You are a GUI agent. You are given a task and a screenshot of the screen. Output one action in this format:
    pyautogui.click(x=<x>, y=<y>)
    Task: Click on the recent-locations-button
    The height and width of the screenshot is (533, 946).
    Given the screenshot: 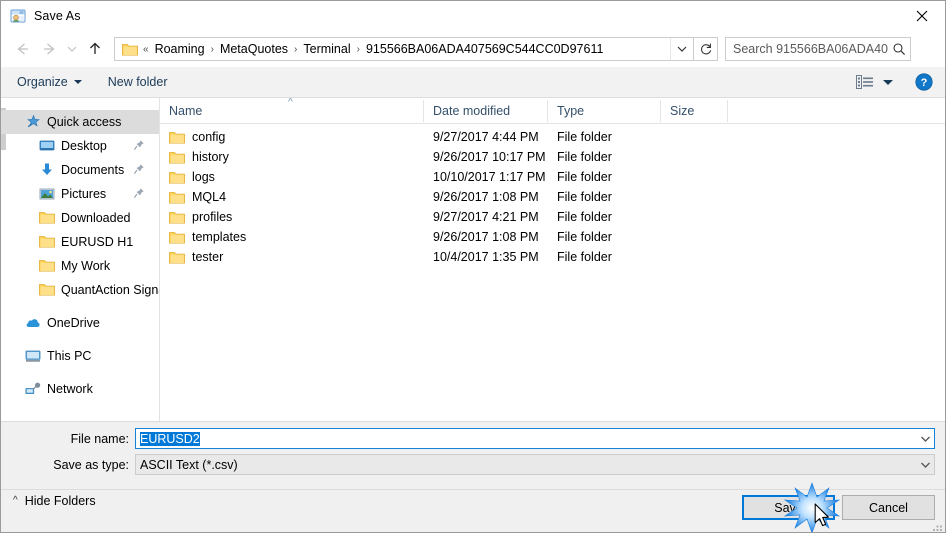 What is the action you would take?
    pyautogui.click(x=72, y=49)
    